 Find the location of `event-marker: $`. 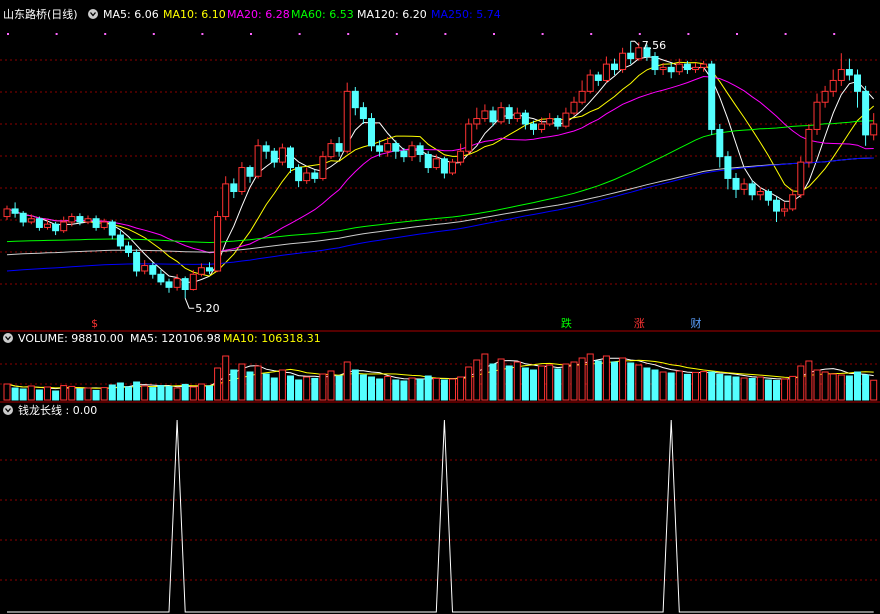

event-marker: $ is located at coordinates (94, 323).